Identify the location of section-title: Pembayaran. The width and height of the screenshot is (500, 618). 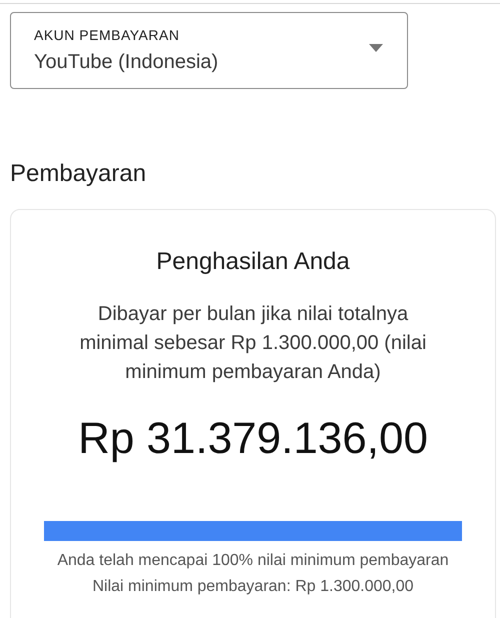
(78, 174).